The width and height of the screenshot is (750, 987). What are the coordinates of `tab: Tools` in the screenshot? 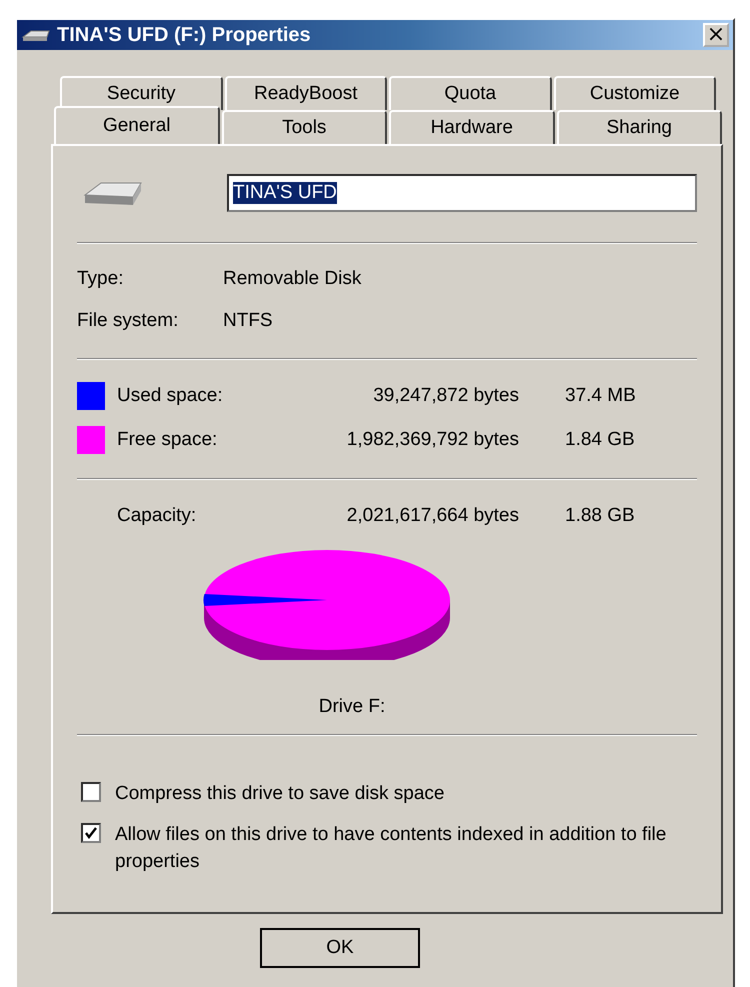 It's located at (304, 127).